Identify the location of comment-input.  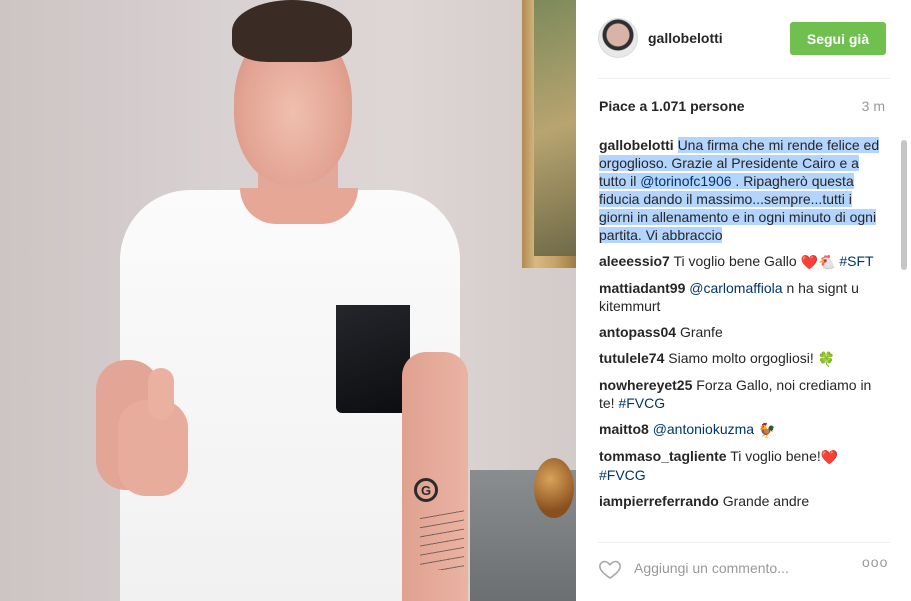
(744, 568).